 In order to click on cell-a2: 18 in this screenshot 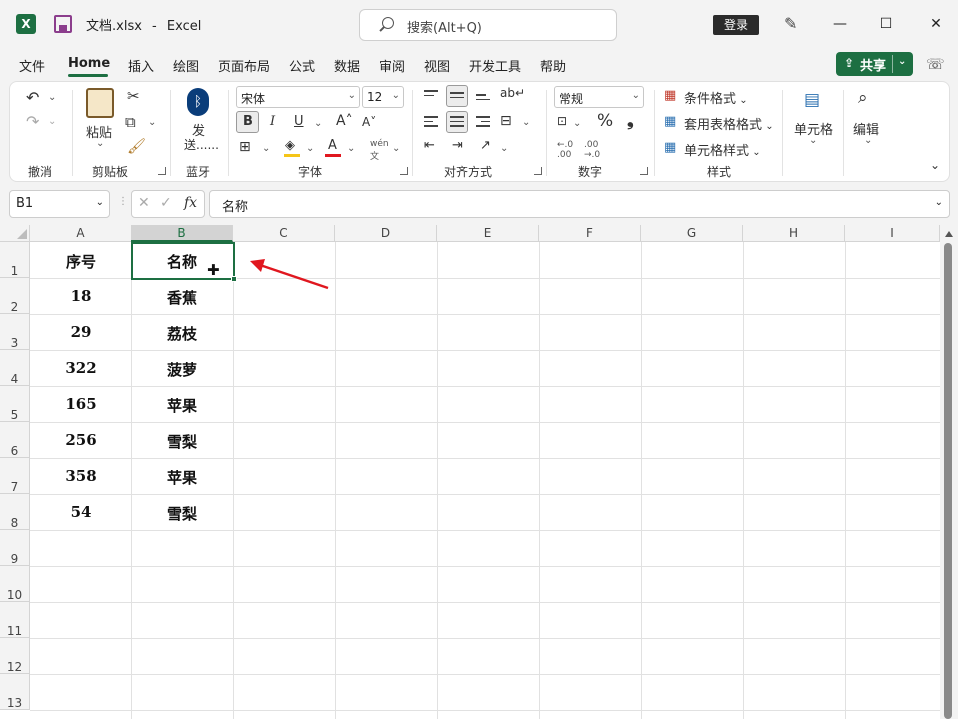, I will do `click(81, 296)`.